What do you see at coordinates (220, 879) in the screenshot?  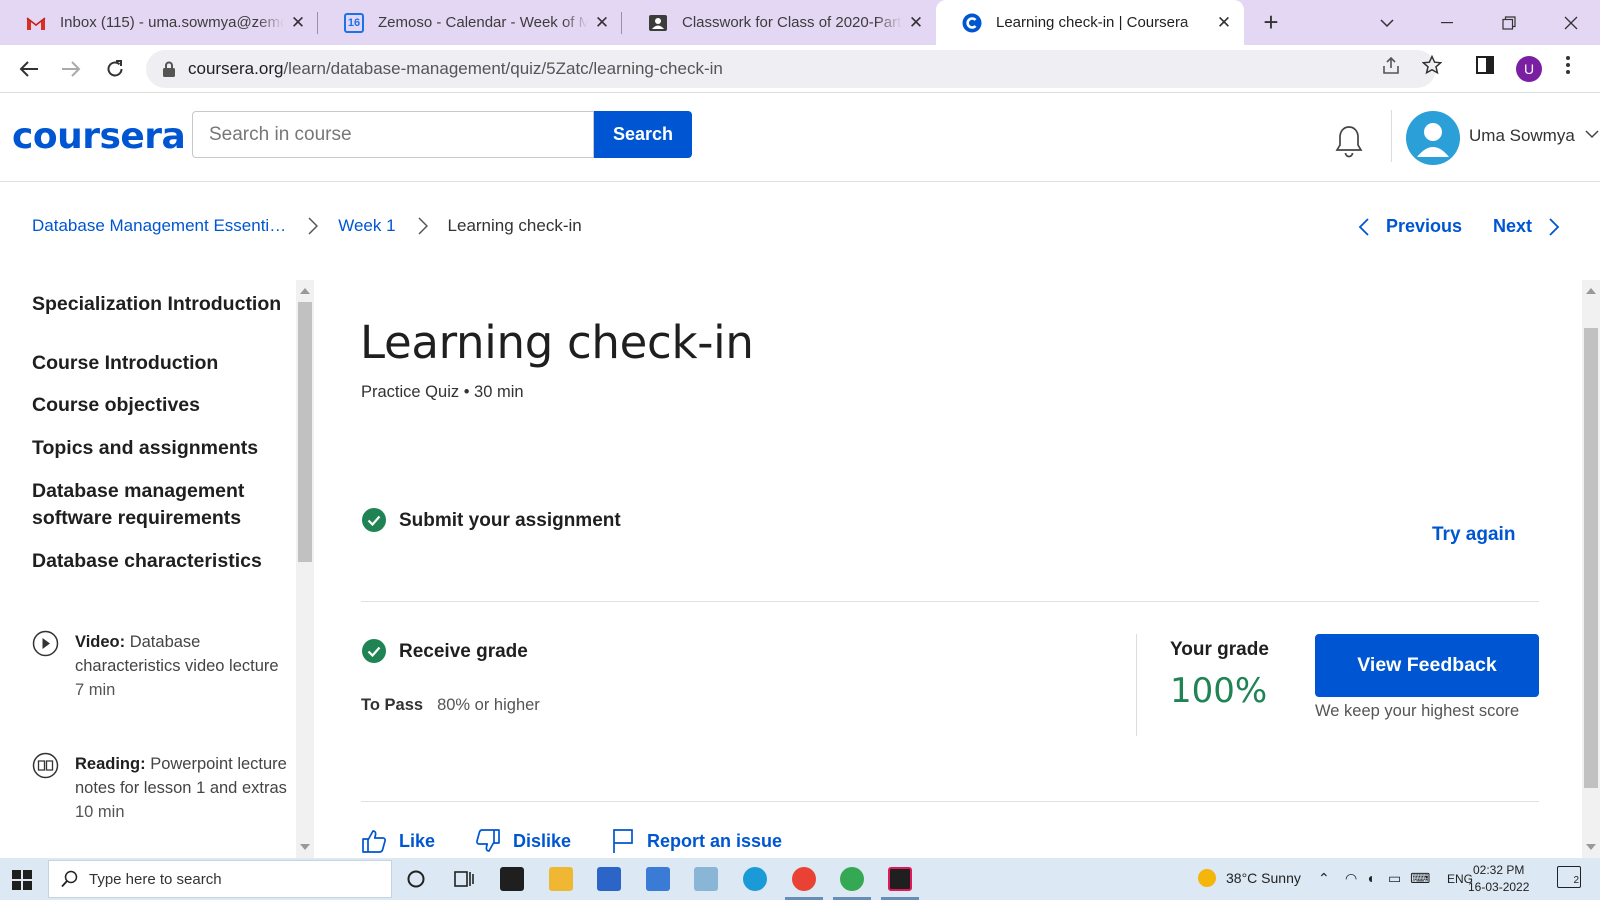 I see `taskbar-search-input: Type here to search` at bounding box center [220, 879].